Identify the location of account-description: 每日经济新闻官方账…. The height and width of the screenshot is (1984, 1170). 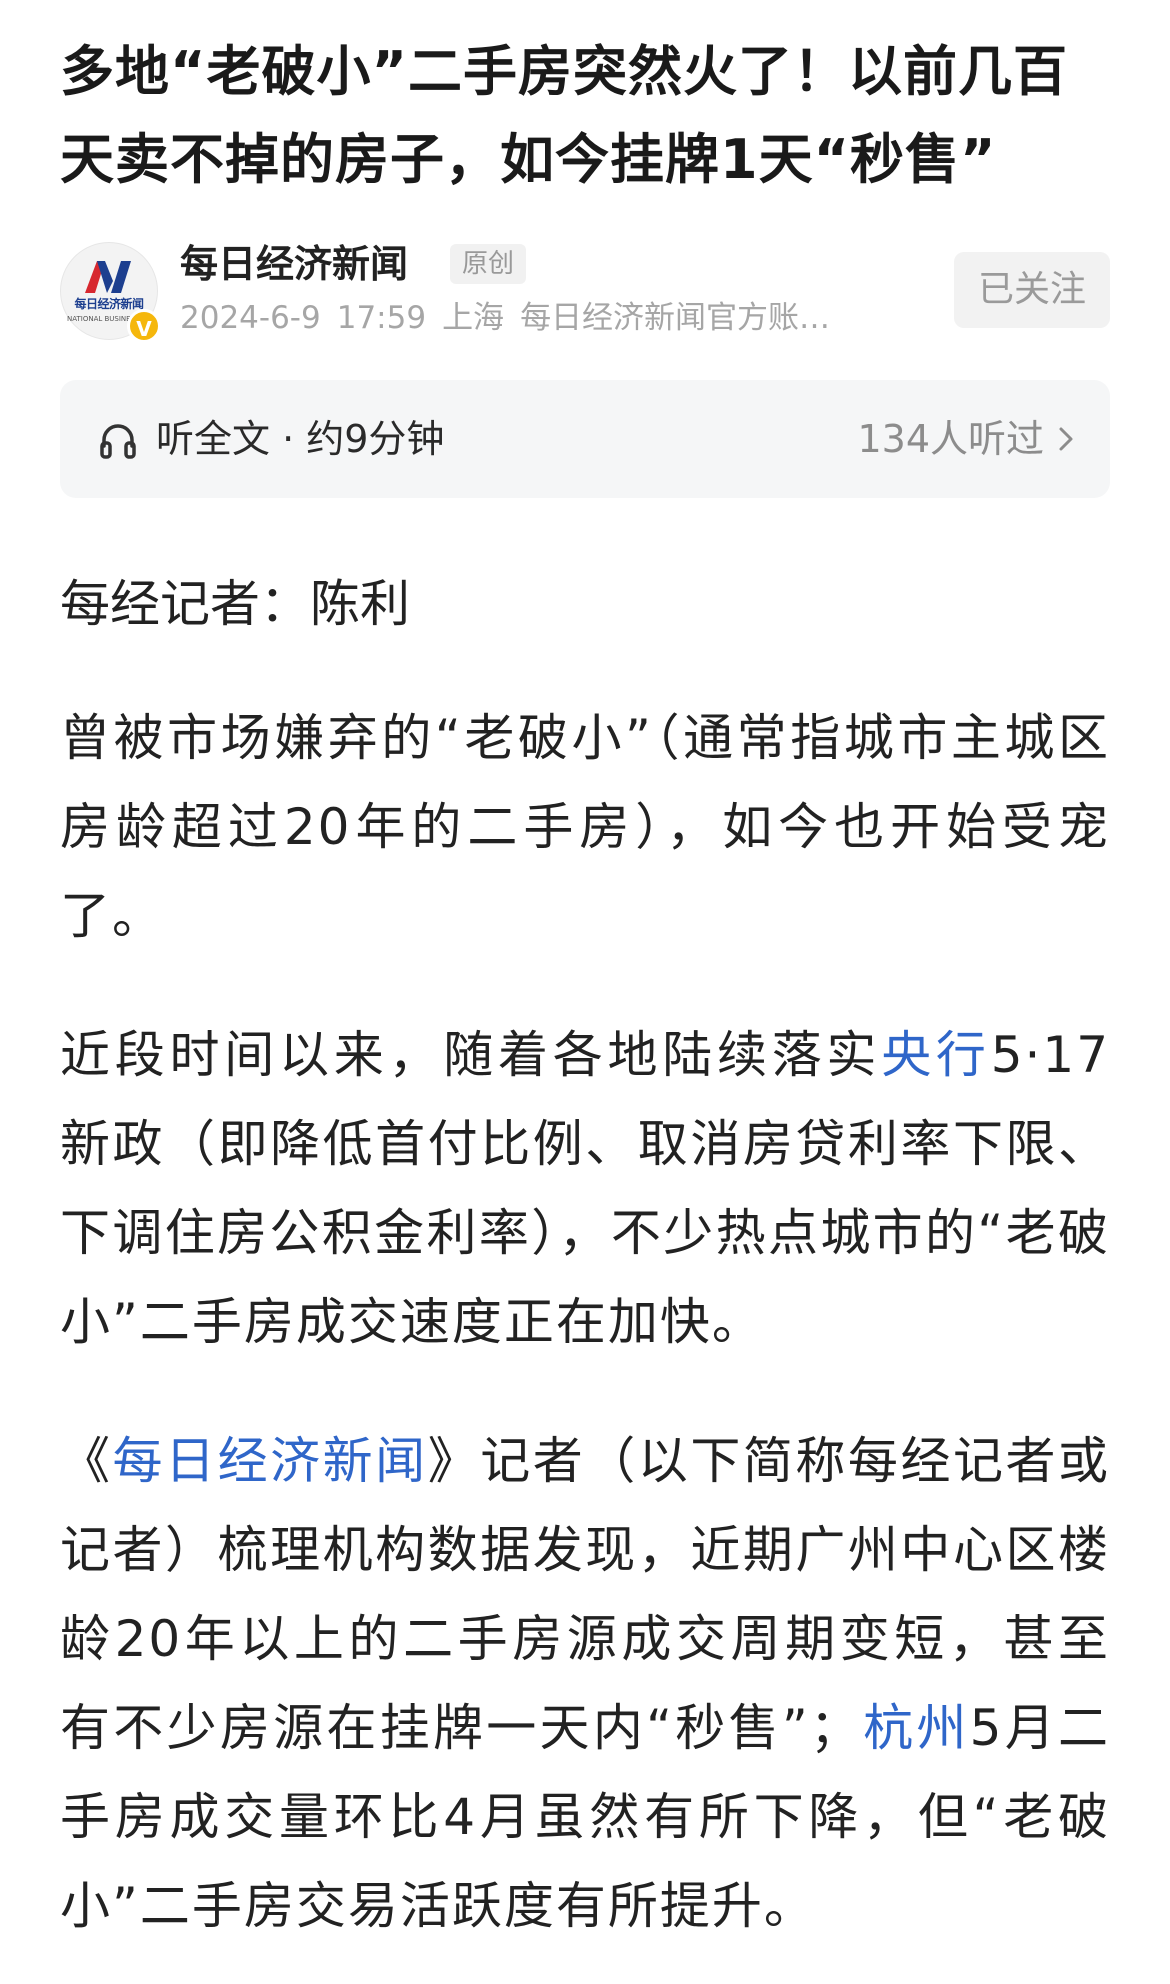
(675, 318).